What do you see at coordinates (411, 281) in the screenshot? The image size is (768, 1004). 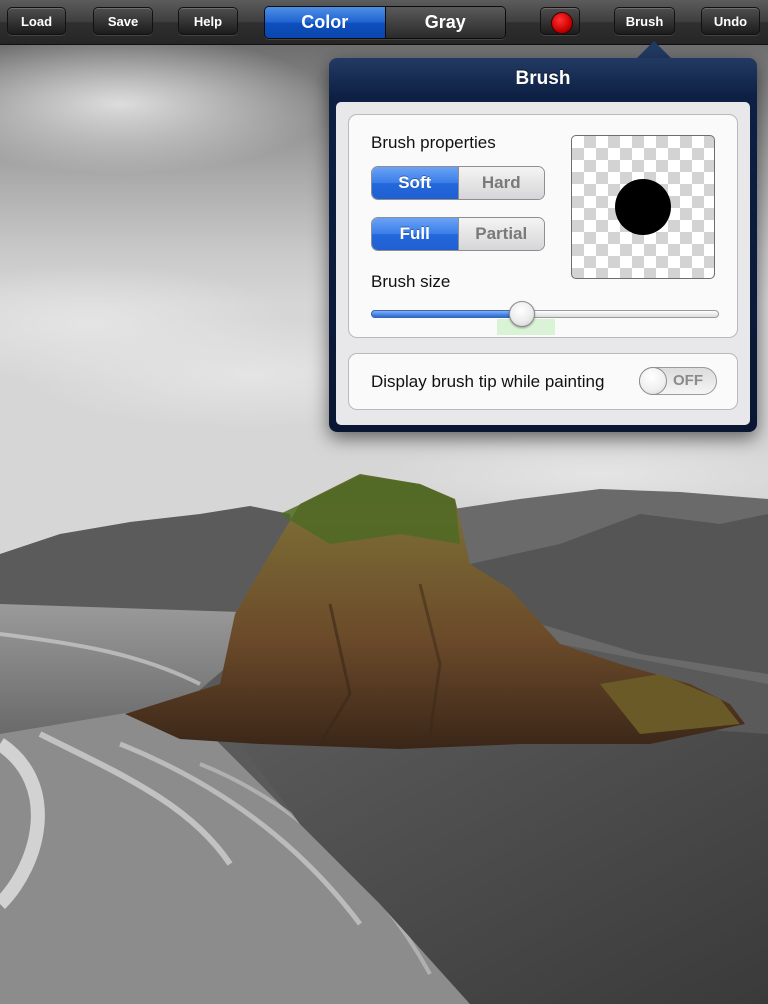 I see `brush-size-label: Brush size` at bounding box center [411, 281].